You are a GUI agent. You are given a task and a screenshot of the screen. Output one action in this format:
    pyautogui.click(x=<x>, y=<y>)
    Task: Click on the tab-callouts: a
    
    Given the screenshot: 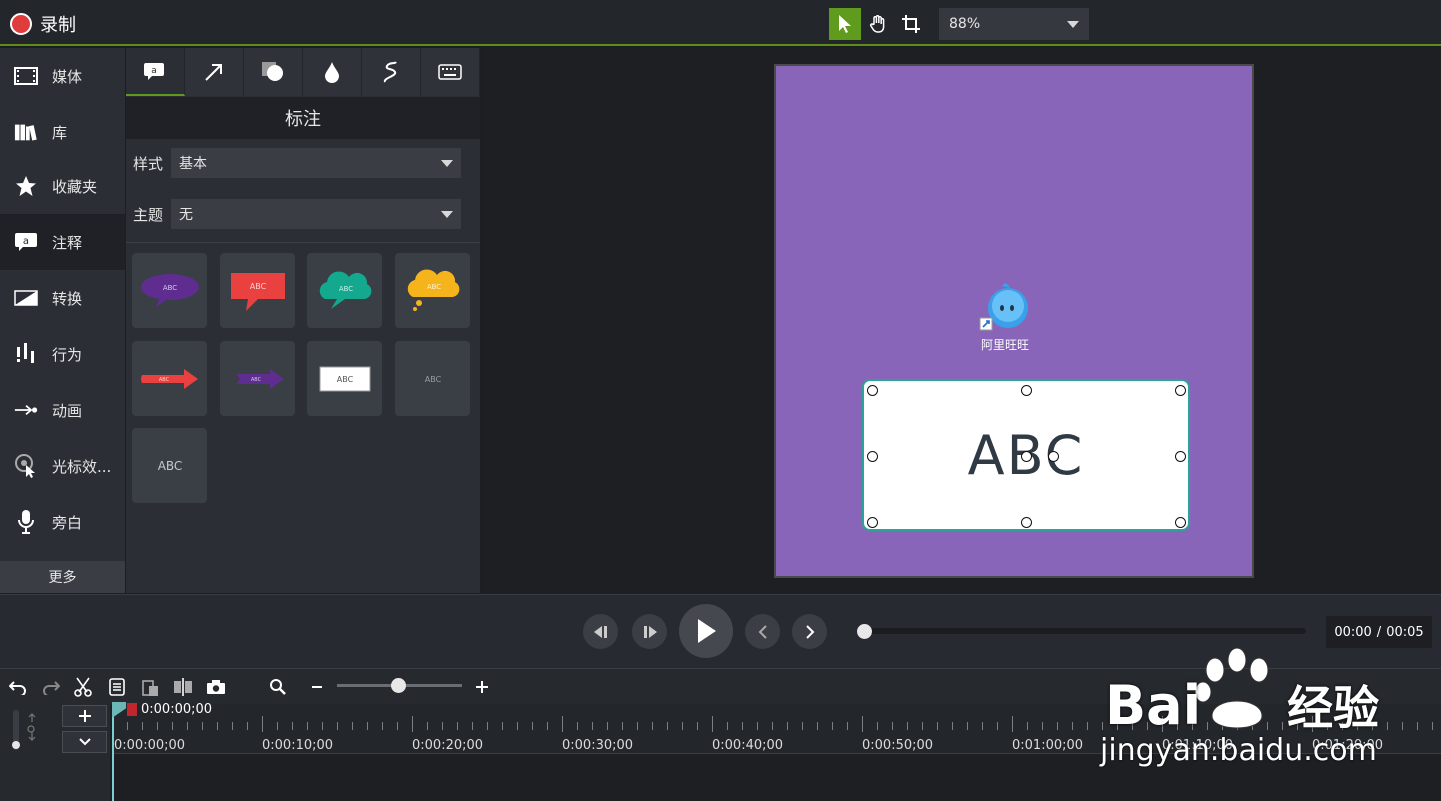 What is the action you would take?
    pyautogui.click(x=155, y=72)
    